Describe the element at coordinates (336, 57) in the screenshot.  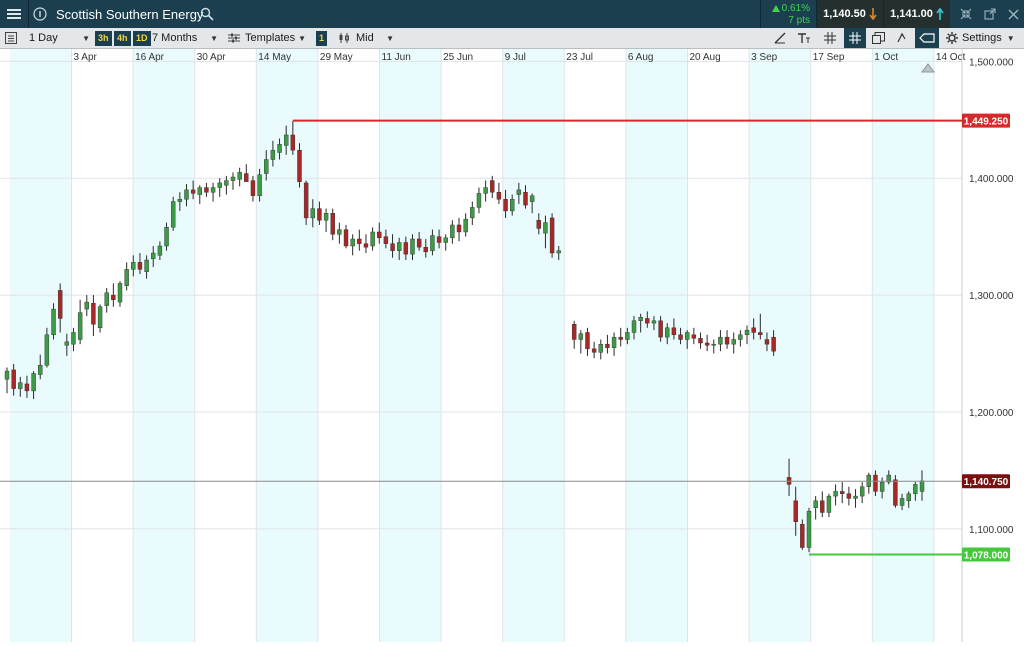
I see `x-tick-label: 29 May` at that location.